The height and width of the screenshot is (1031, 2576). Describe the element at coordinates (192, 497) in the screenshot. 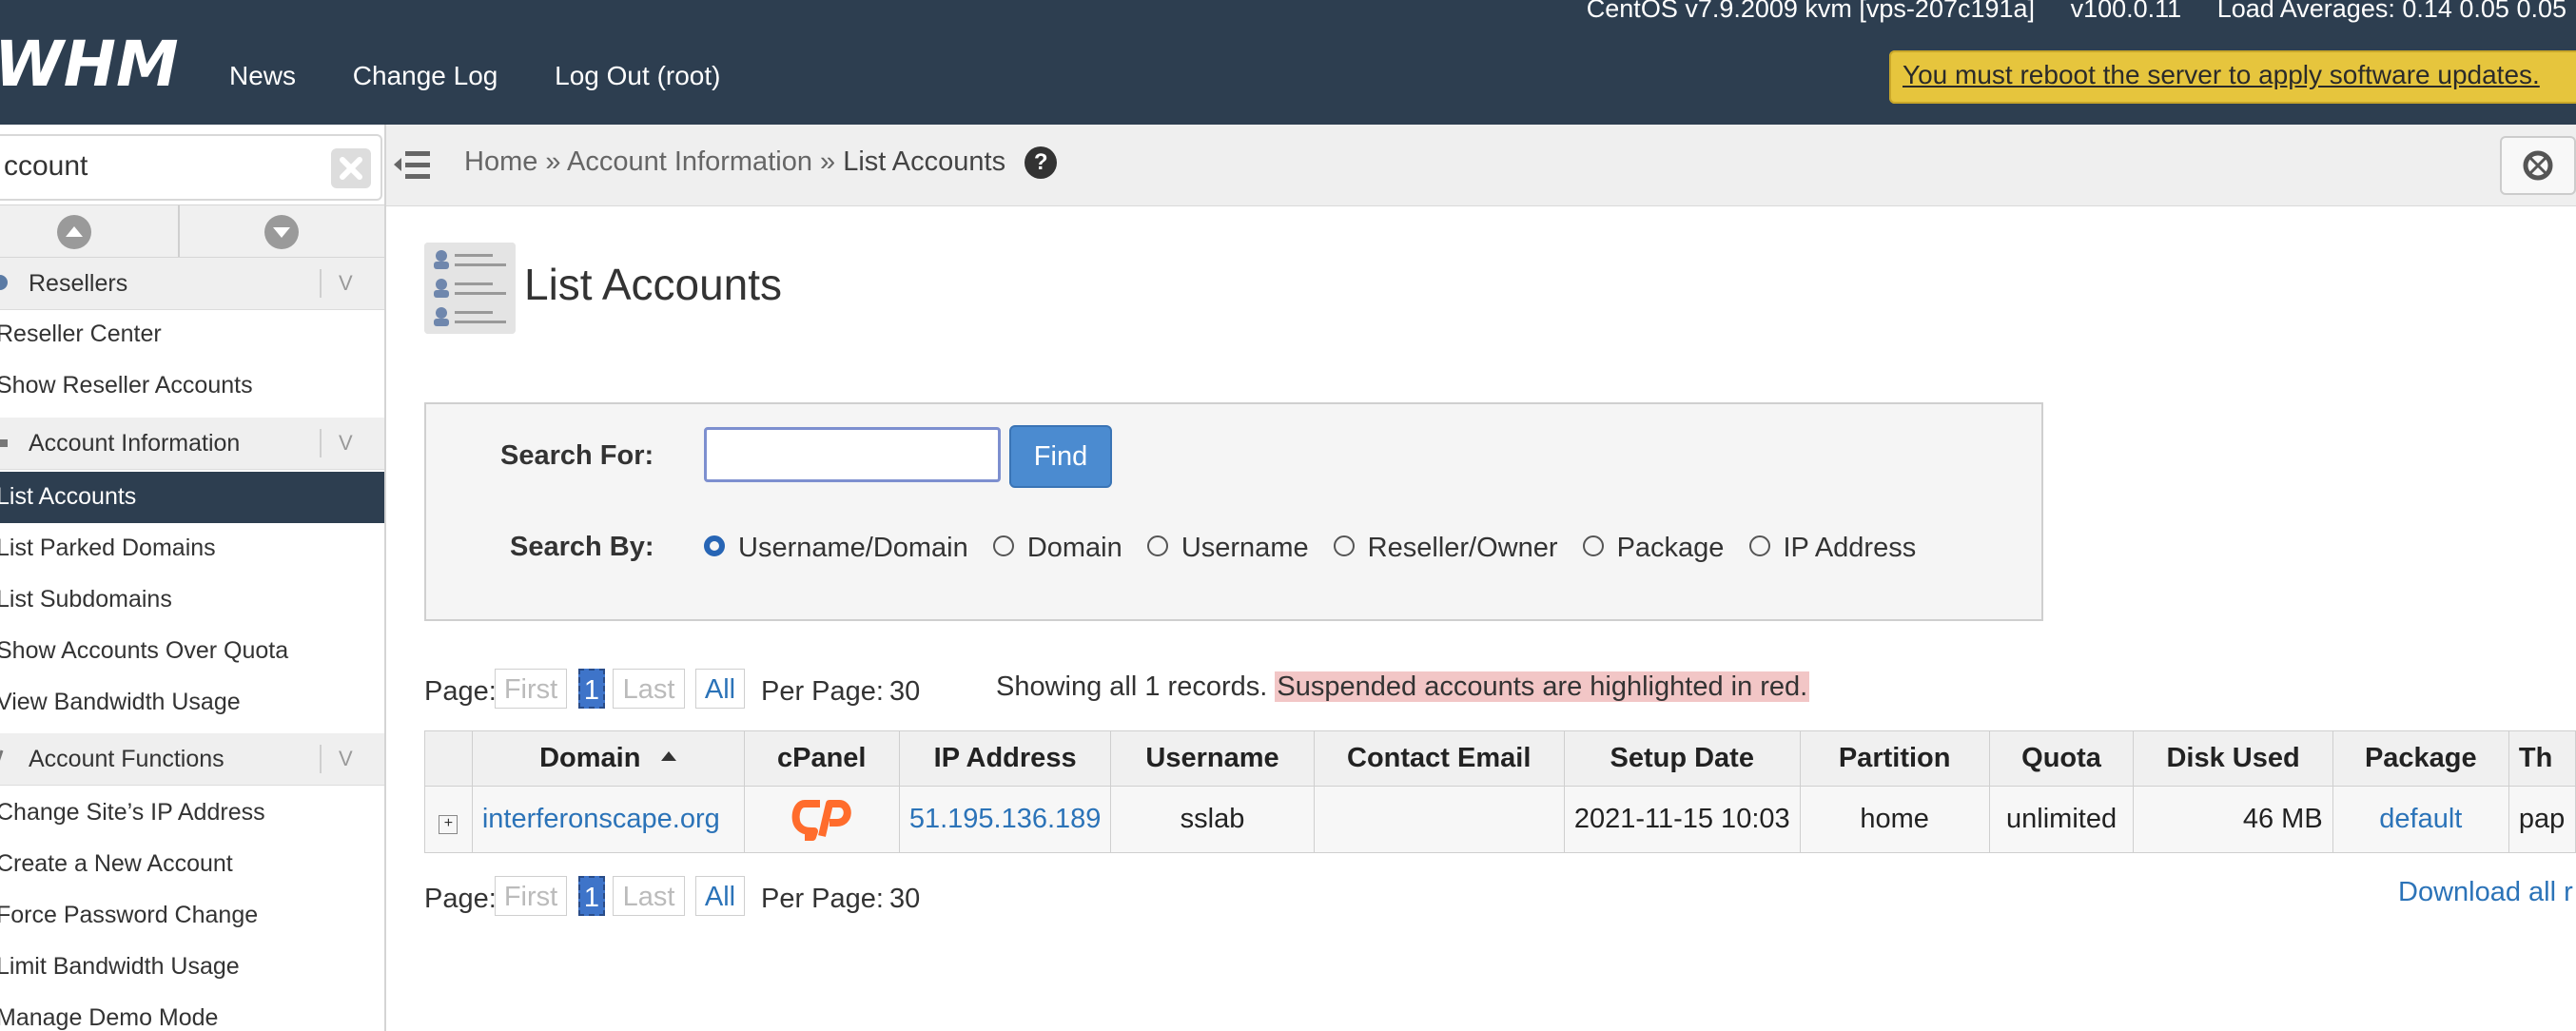

I see `sidebar-item-list-accounts: List Accounts` at that location.